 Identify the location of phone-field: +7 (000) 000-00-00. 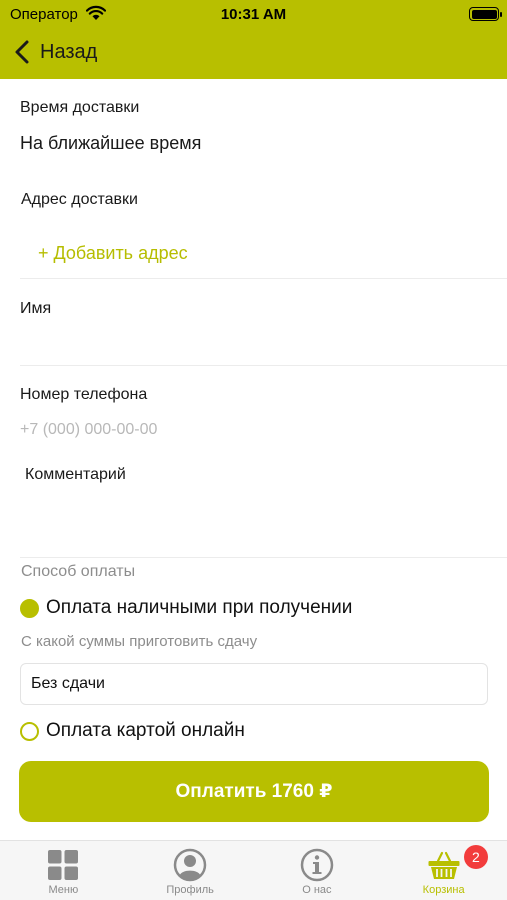
(88, 430).